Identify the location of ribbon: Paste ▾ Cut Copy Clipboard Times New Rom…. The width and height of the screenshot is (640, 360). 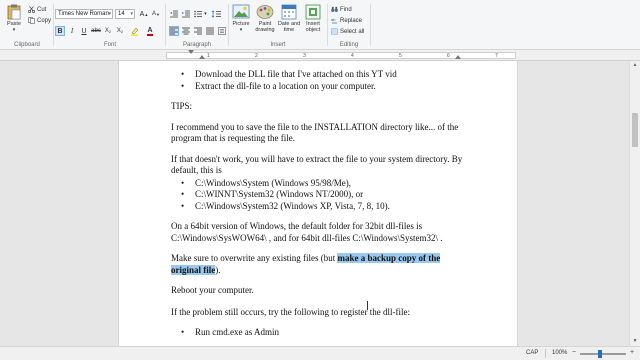
(320, 25).